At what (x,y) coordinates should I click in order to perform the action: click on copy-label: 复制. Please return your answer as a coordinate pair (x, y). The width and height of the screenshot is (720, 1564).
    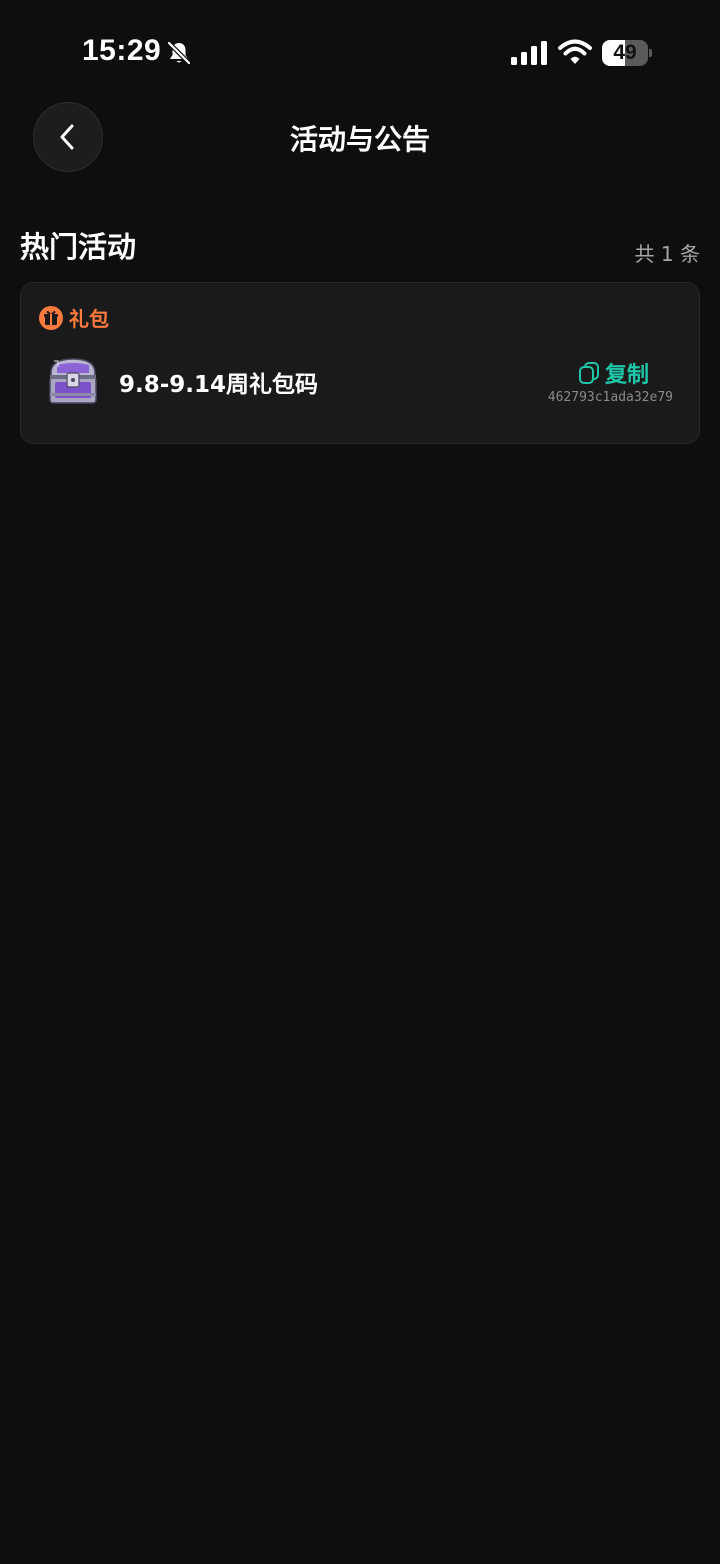
    Looking at the image, I should click on (627, 375).